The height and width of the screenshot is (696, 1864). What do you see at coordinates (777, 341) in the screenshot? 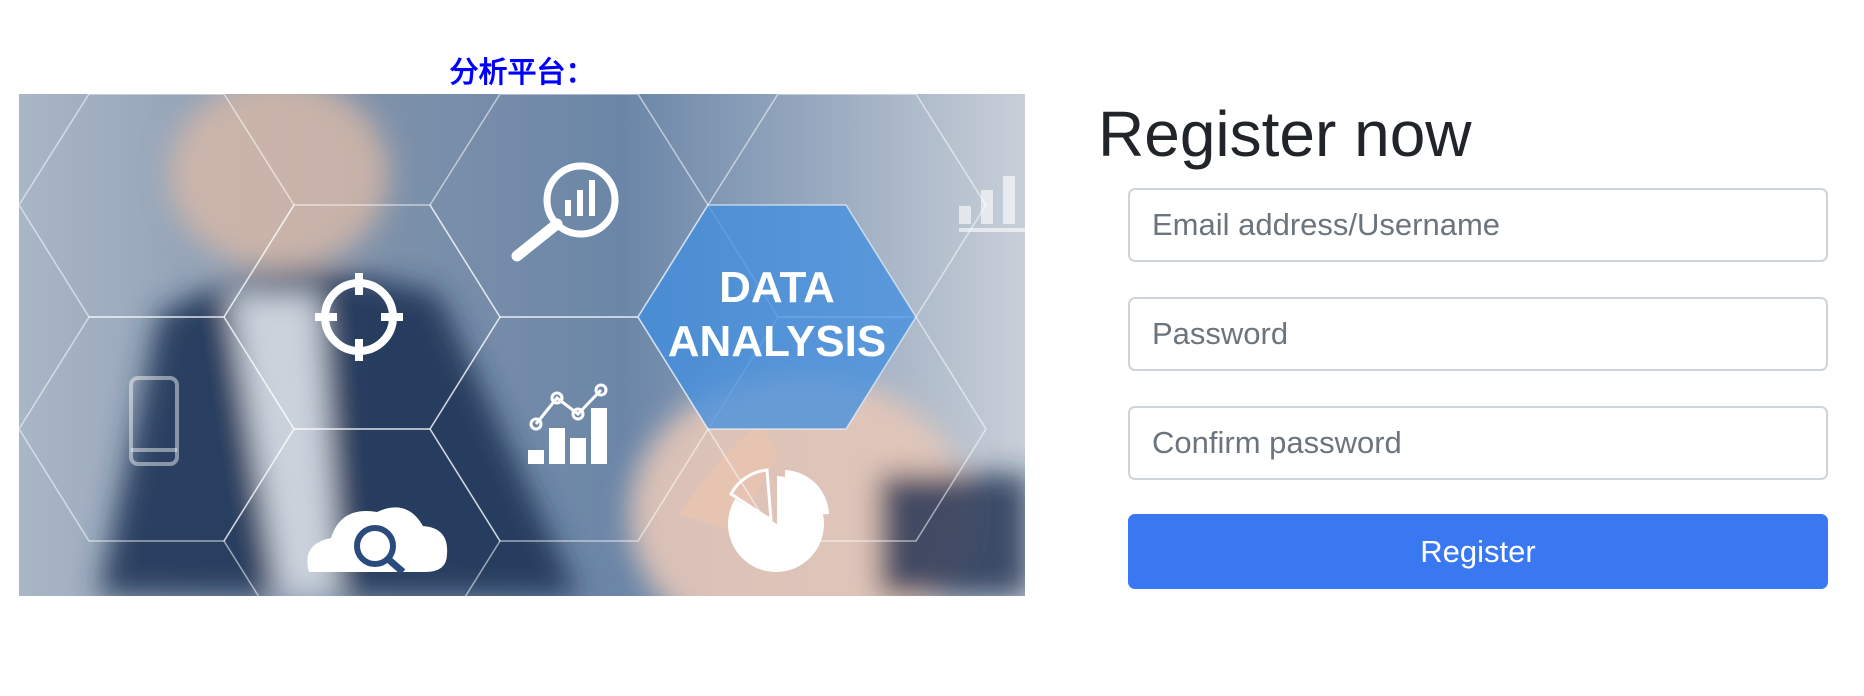
I see `banner-headline-line2: ANALYSIS` at bounding box center [777, 341].